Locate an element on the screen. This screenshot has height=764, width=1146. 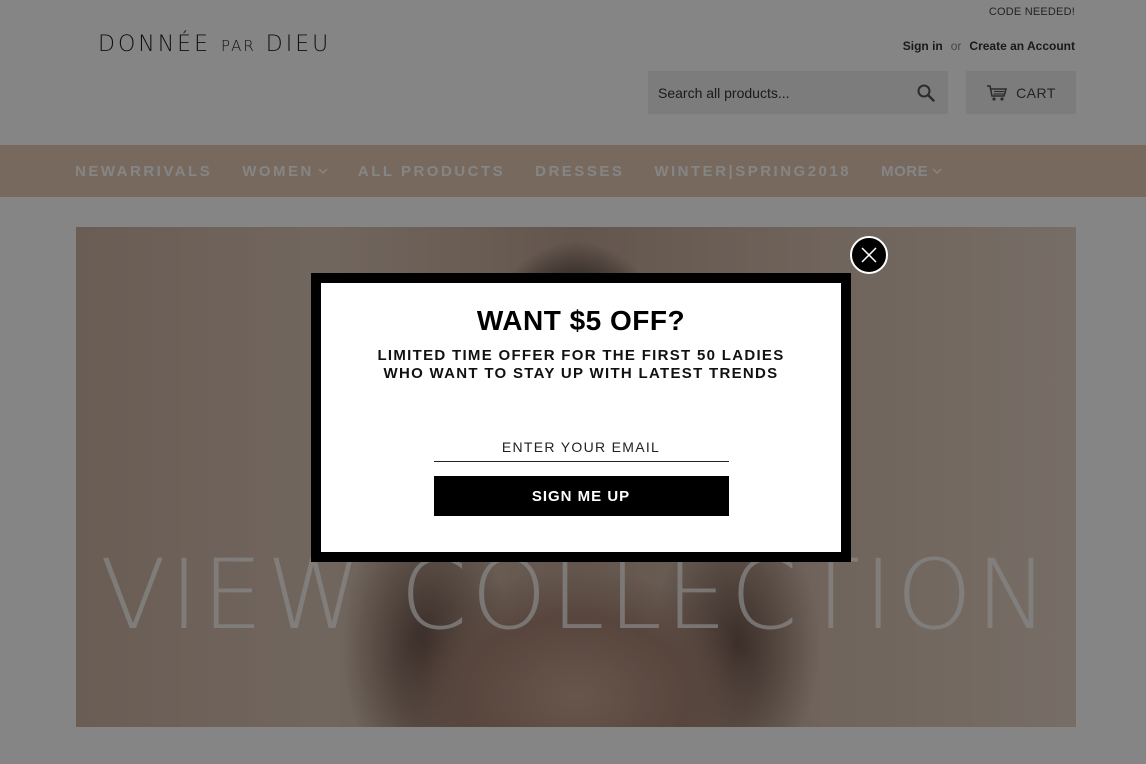
sign-me-up-button: SIGN ME UP is located at coordinates (581, 496).